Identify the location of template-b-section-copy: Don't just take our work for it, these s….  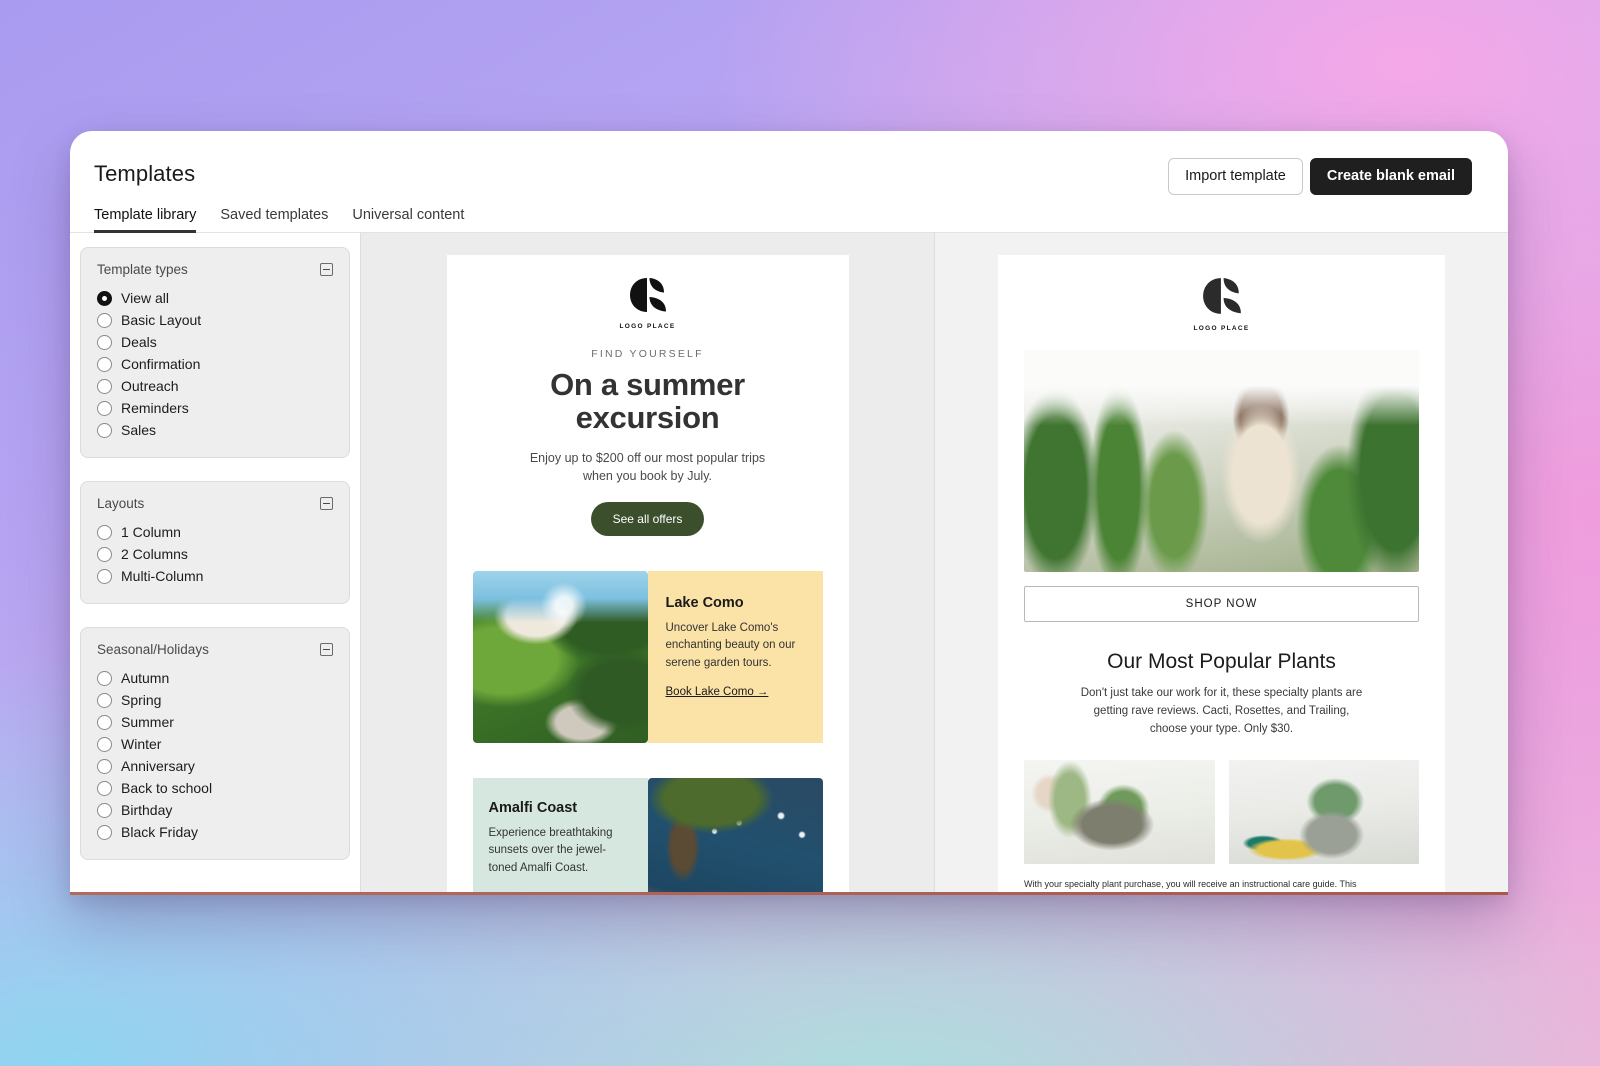
(1221, 711).